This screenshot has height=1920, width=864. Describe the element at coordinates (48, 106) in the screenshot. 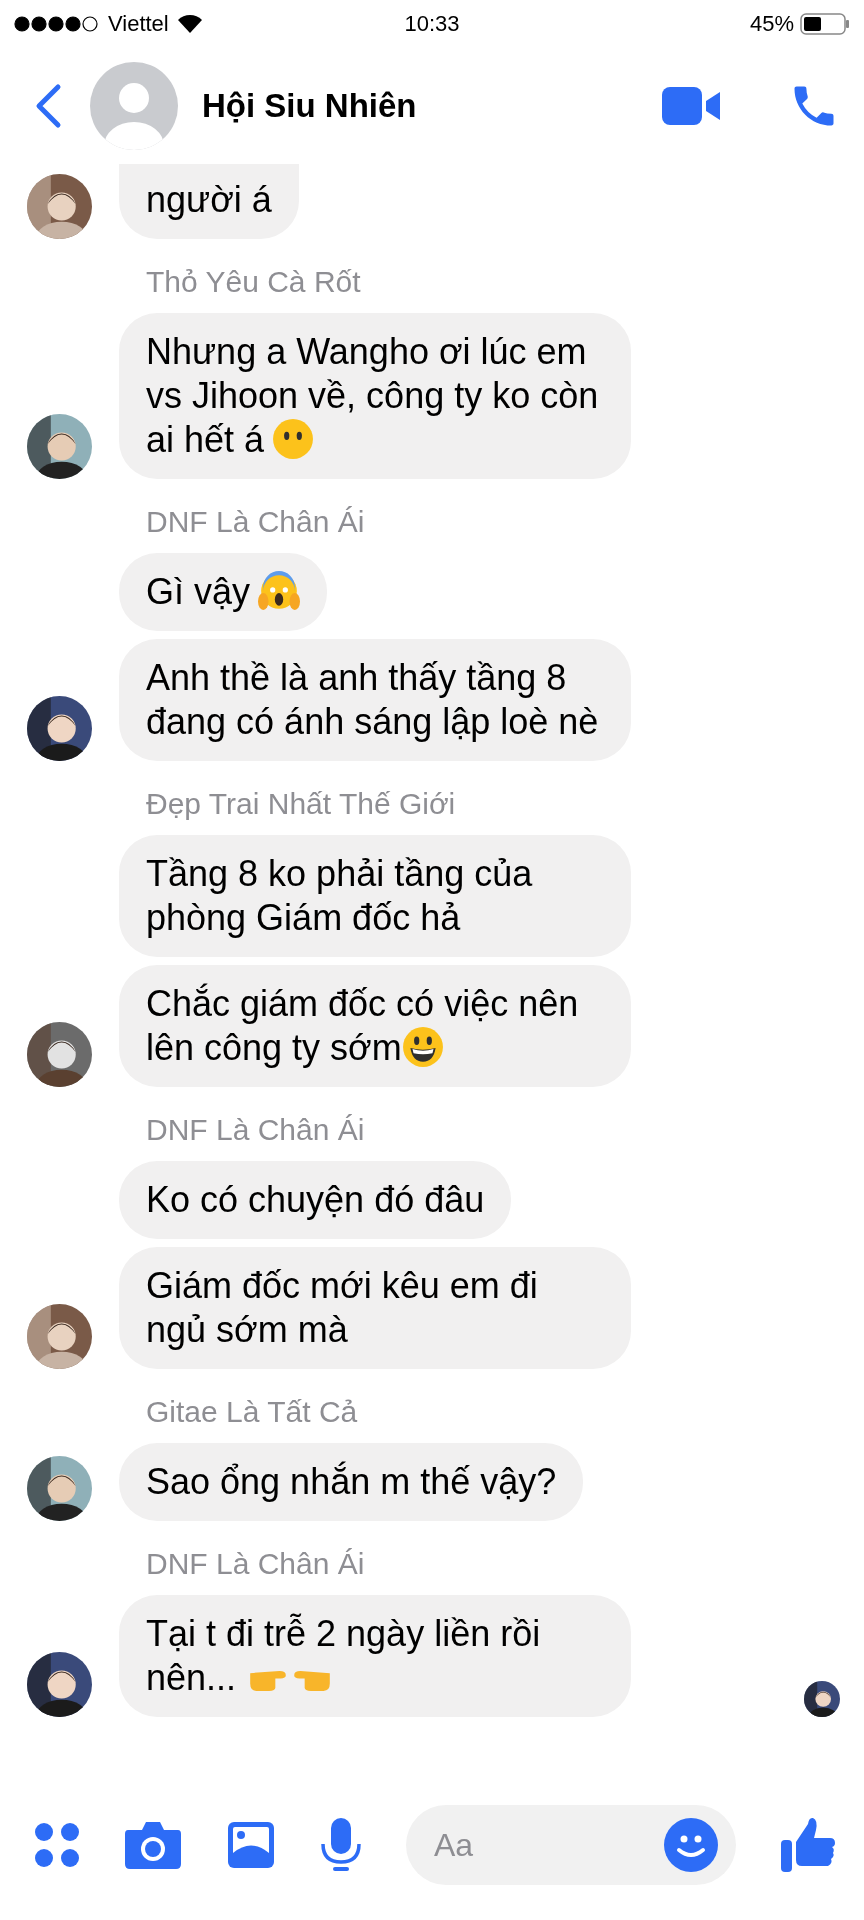

I see `back-button` at that location.